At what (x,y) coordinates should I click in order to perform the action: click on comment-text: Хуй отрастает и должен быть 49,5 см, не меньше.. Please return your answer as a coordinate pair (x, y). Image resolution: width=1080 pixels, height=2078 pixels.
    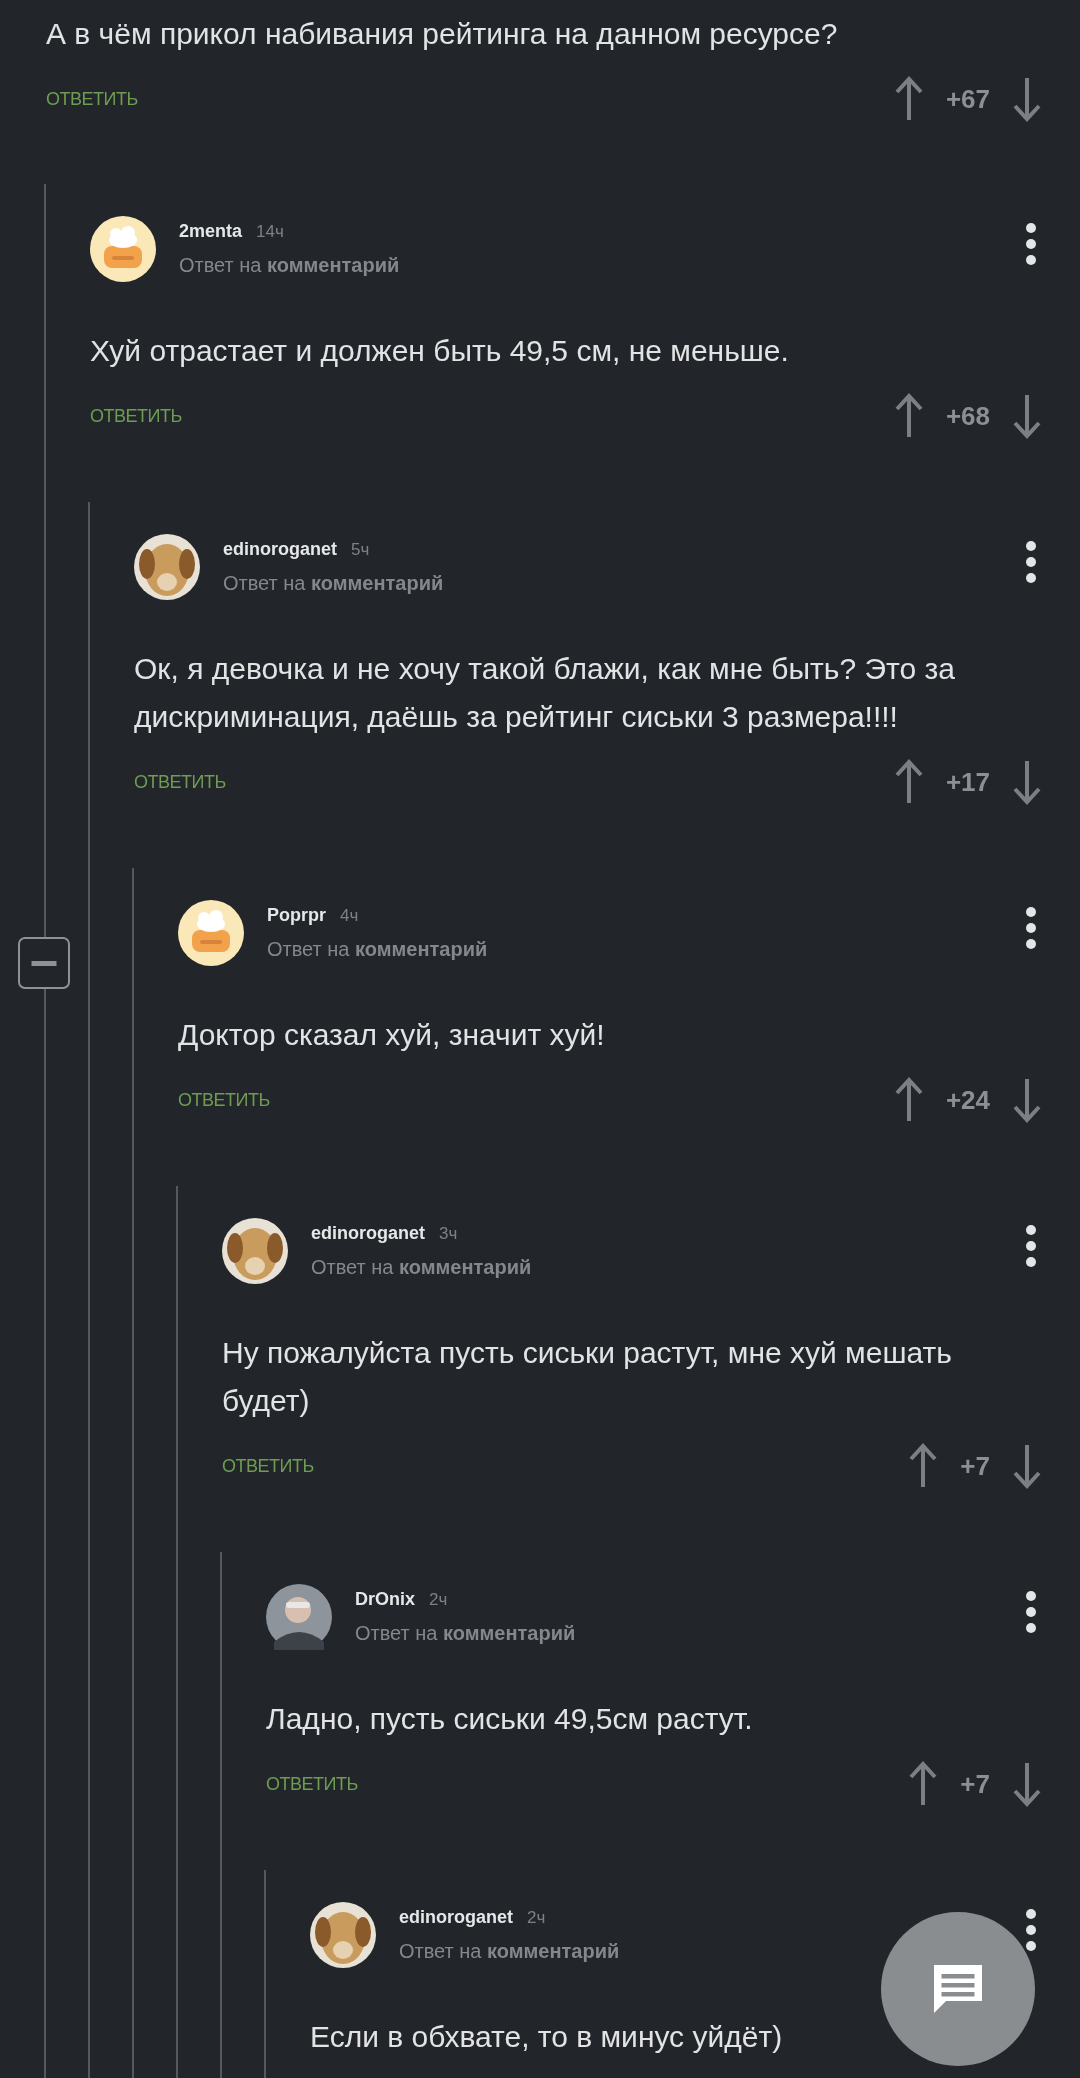
    Looking at the image, I should click on (440, 351).